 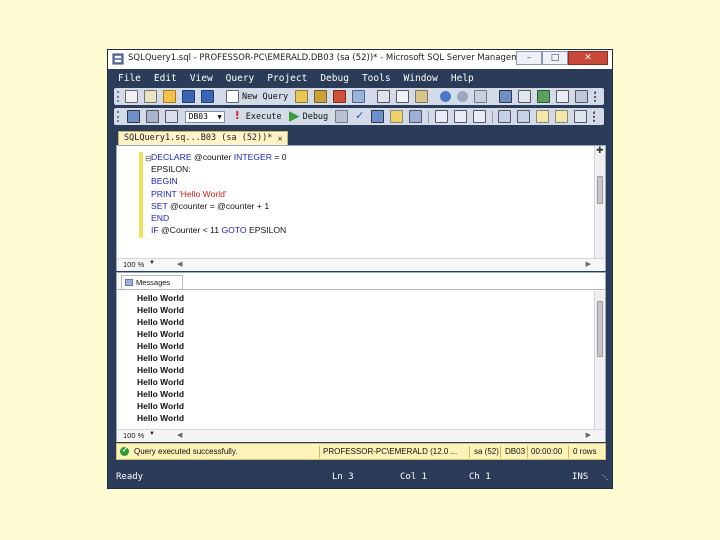 What do you see at coordinates (191, 230) in the screenshot?
I see `code-token: @Counter < 11` at bounding box center [191, 230].